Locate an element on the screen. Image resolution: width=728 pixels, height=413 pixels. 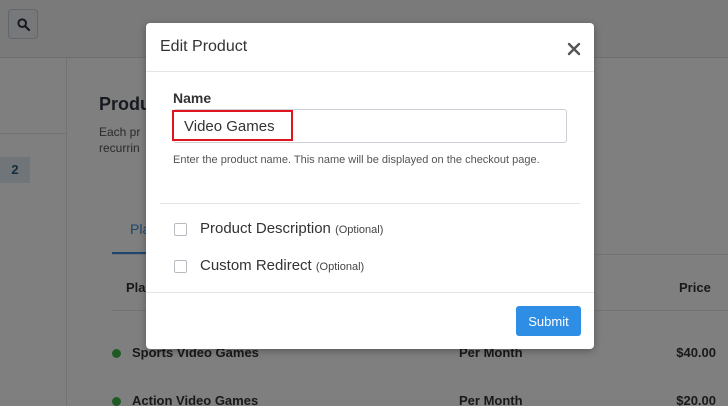
submit-button: Submit is located at coordinates (548, 321).